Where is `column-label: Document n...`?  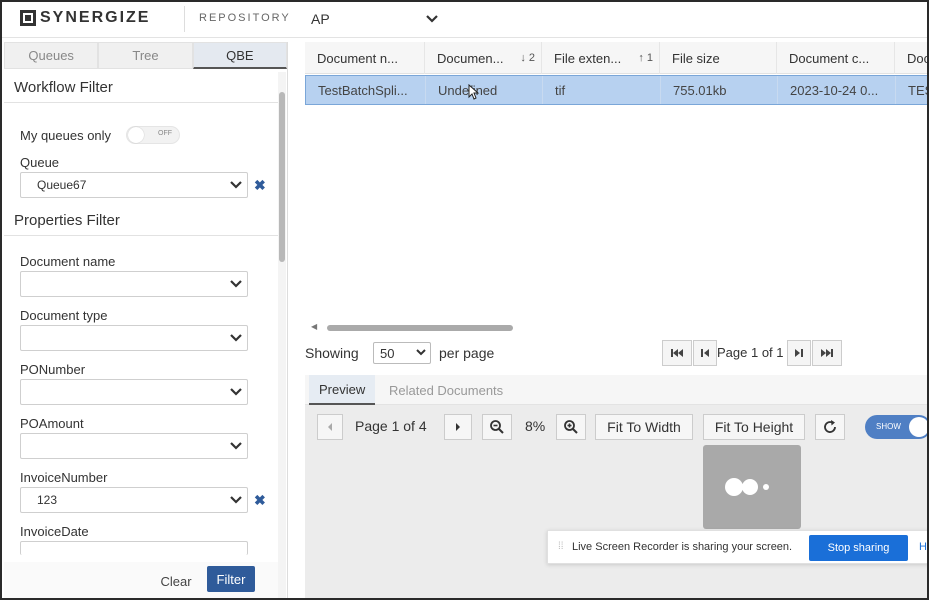 column-label: Document n... is located at coordinates (357, 58).